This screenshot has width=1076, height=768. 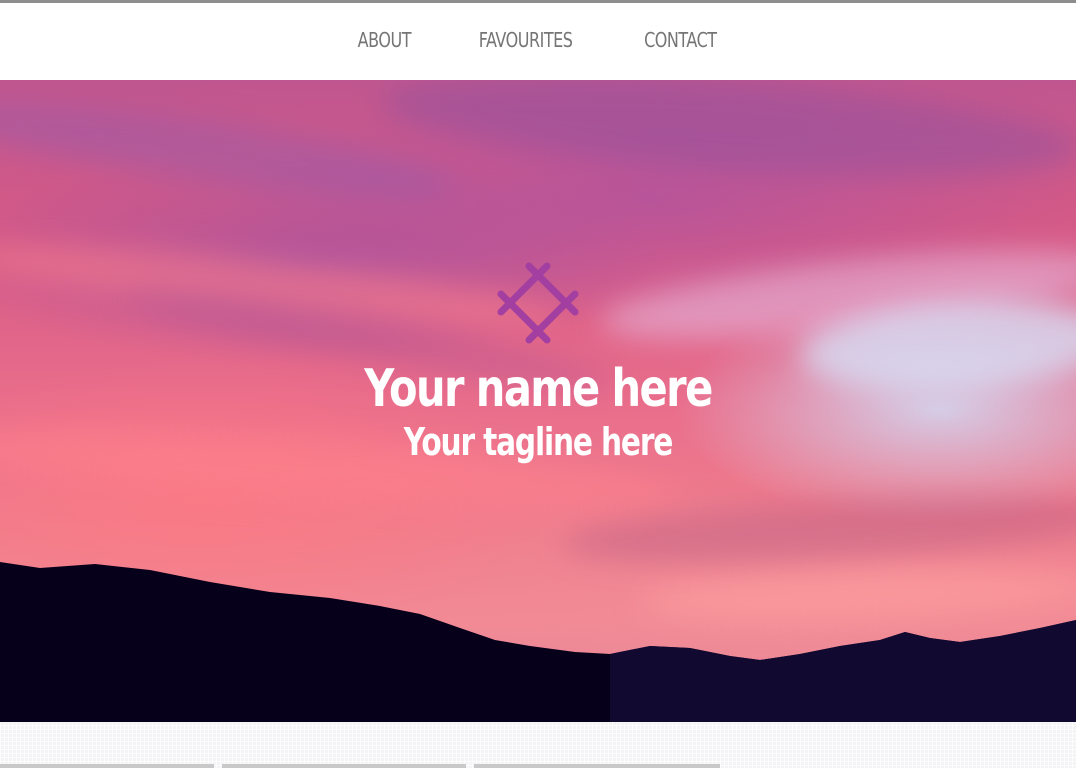 What do you see at coordinates (538, 441) in the screenshot?
I see `hero-tagline: Your tagline here` at bounding box center [538, 441].